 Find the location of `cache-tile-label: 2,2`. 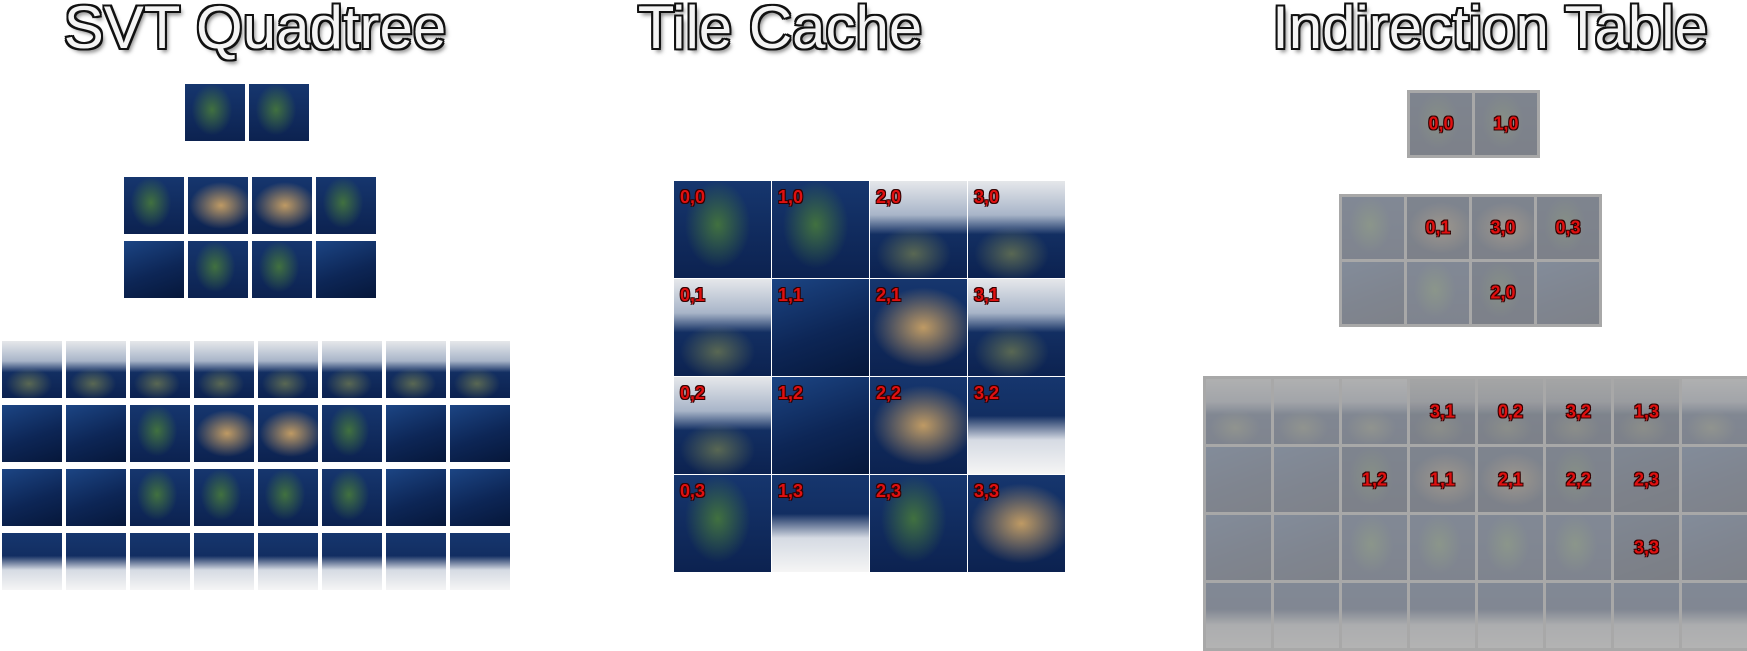

cache-tile-label: 2,2 is located at coordinates (889, 393).